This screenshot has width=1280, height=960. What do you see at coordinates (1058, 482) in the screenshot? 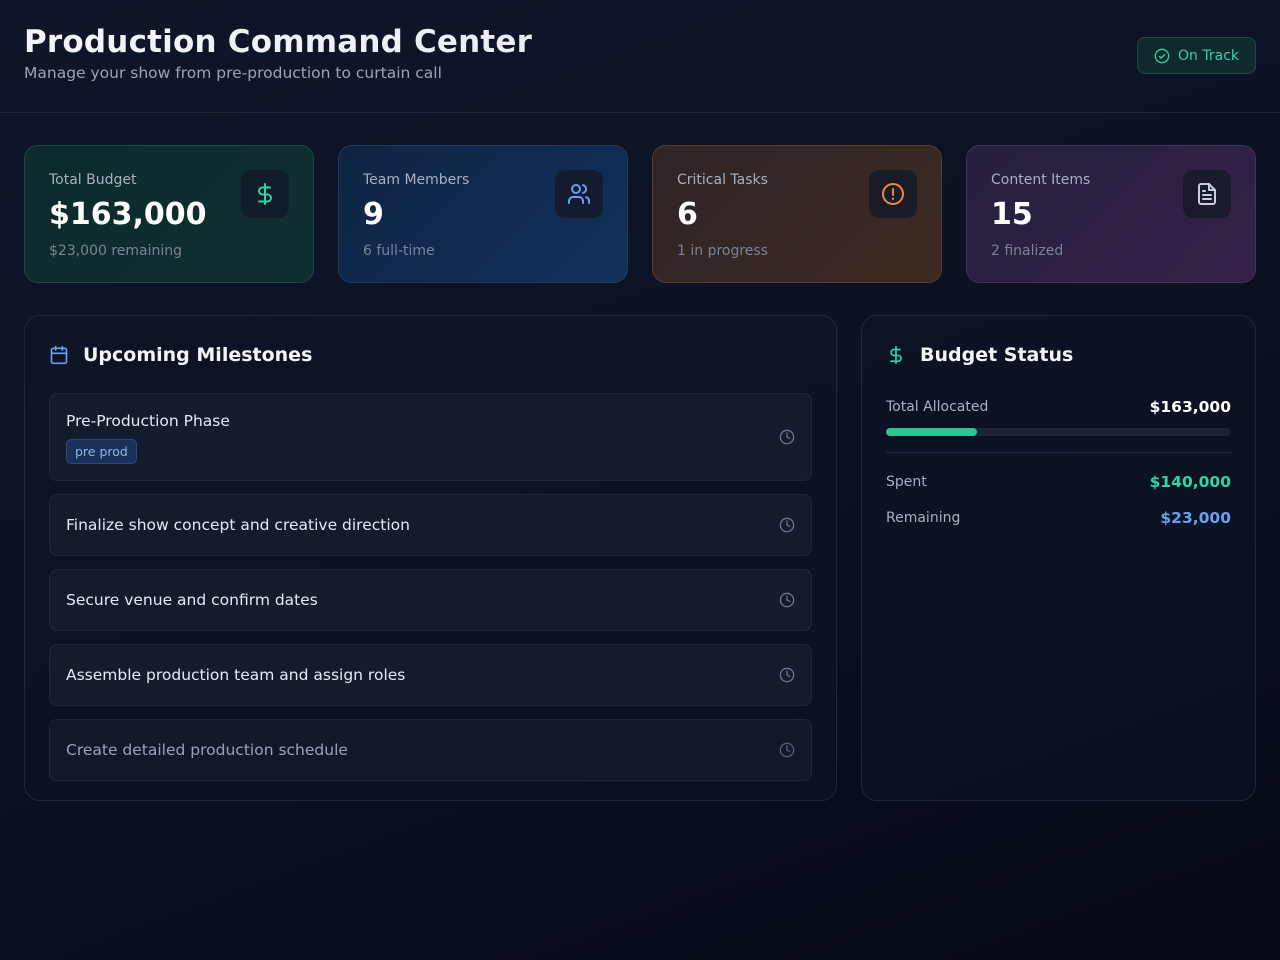
I see `budget-spent-row: Spent $140,000` at bounding box center [1058, 482].